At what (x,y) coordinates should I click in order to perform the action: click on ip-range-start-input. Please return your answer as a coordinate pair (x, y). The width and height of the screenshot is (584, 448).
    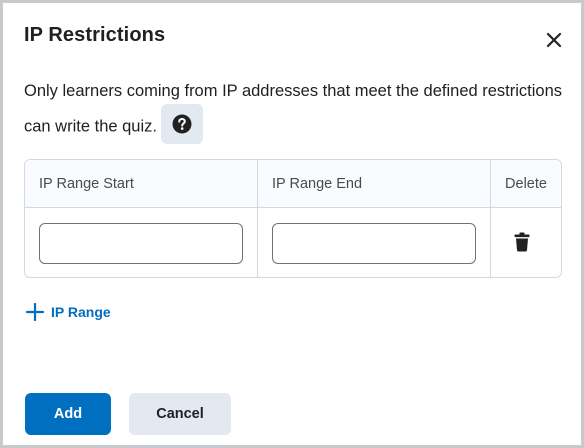
    Looking at the image, I should click on (141, 243).